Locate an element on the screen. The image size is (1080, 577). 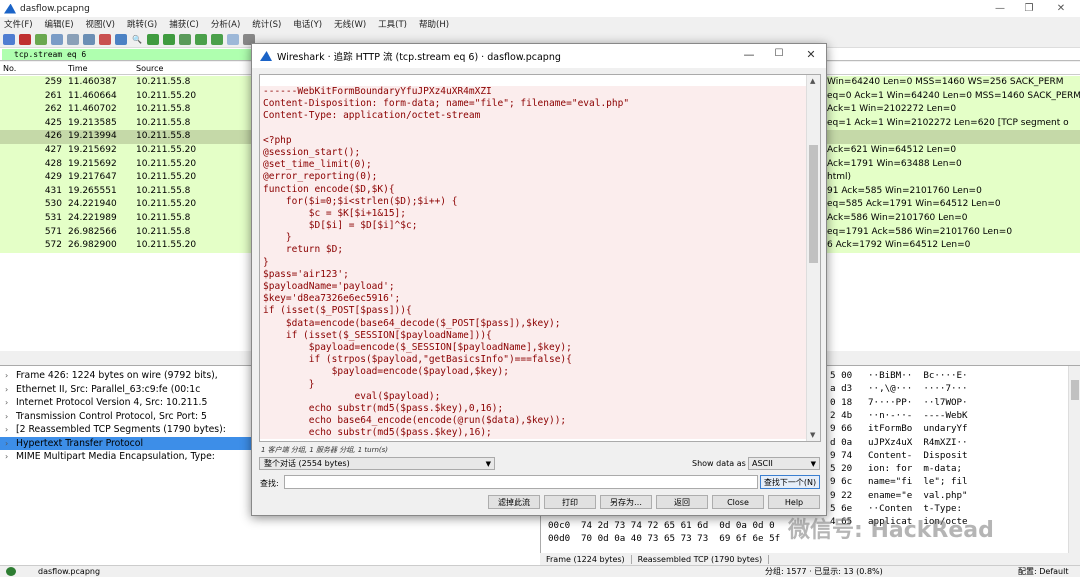
tab-frame-bytes: Frame (1224 bytes) is located at coordinates (586, 559).